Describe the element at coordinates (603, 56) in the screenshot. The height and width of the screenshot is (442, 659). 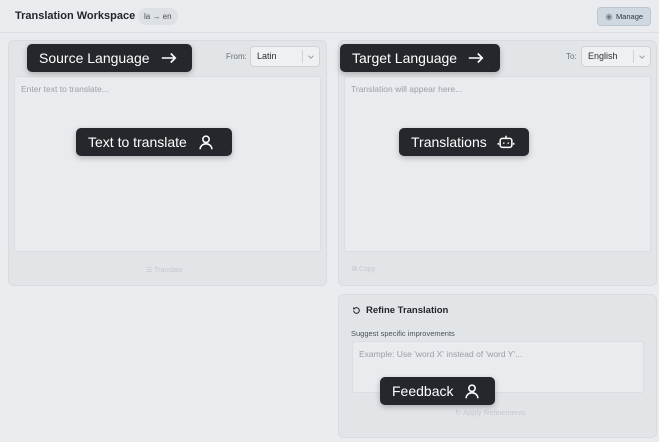
I see `target-language-value: English` at that location.